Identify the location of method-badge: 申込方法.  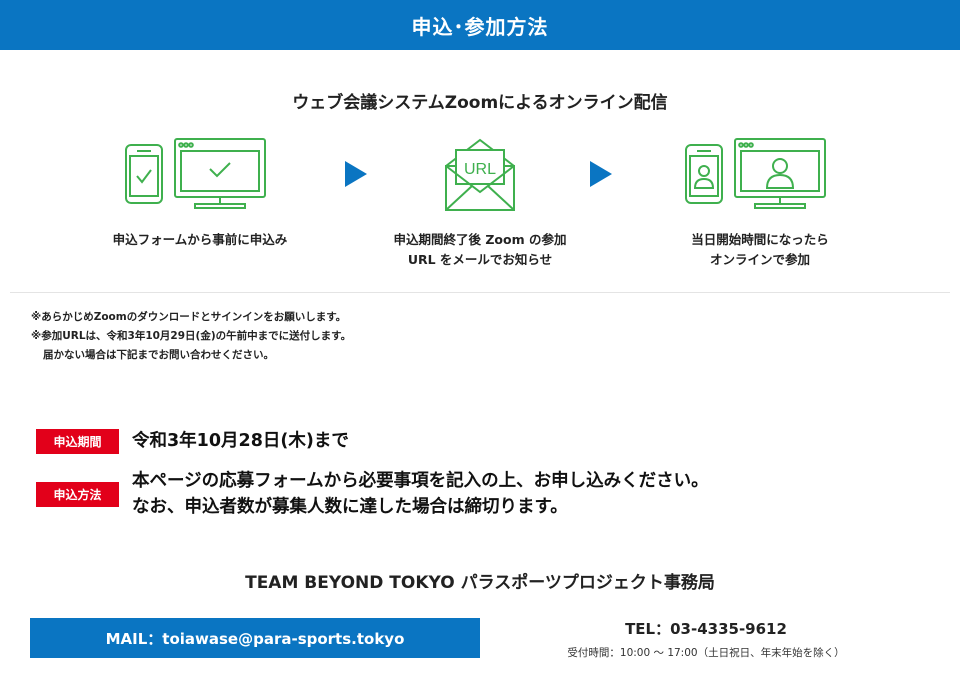
(77, 494).